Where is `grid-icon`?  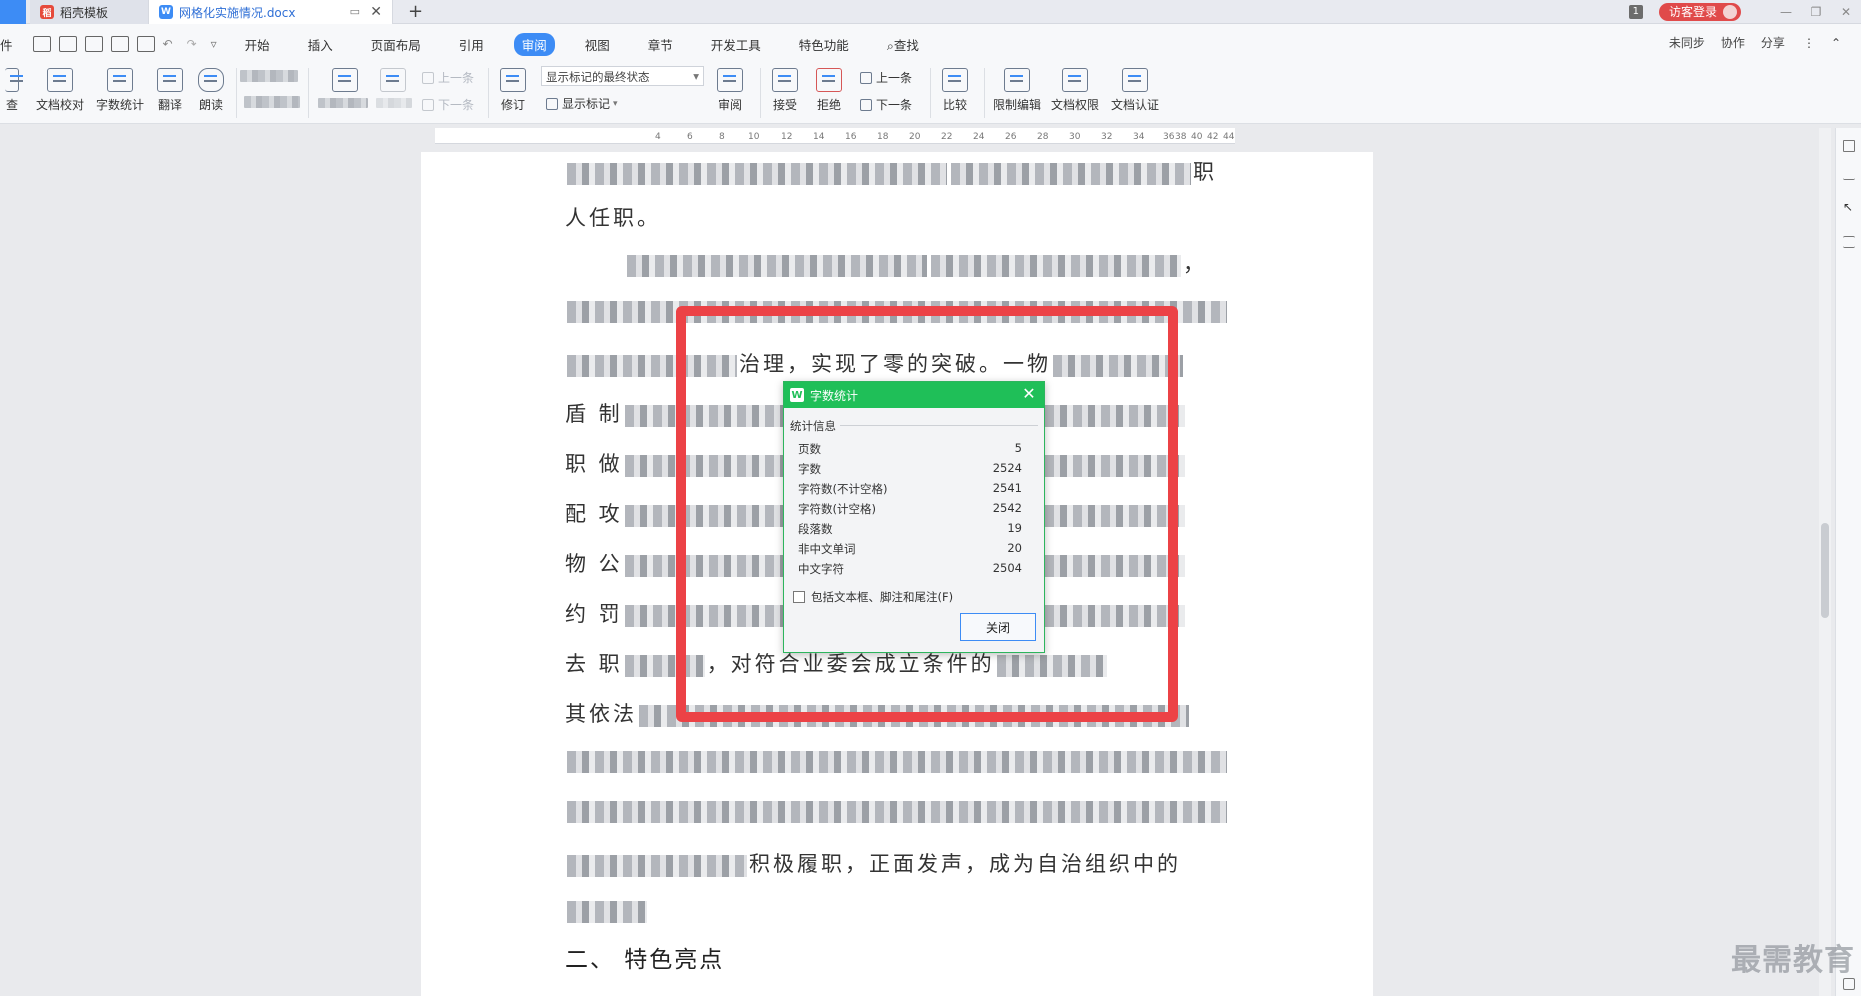 grid-icon is located at coordinates (1849, 984).